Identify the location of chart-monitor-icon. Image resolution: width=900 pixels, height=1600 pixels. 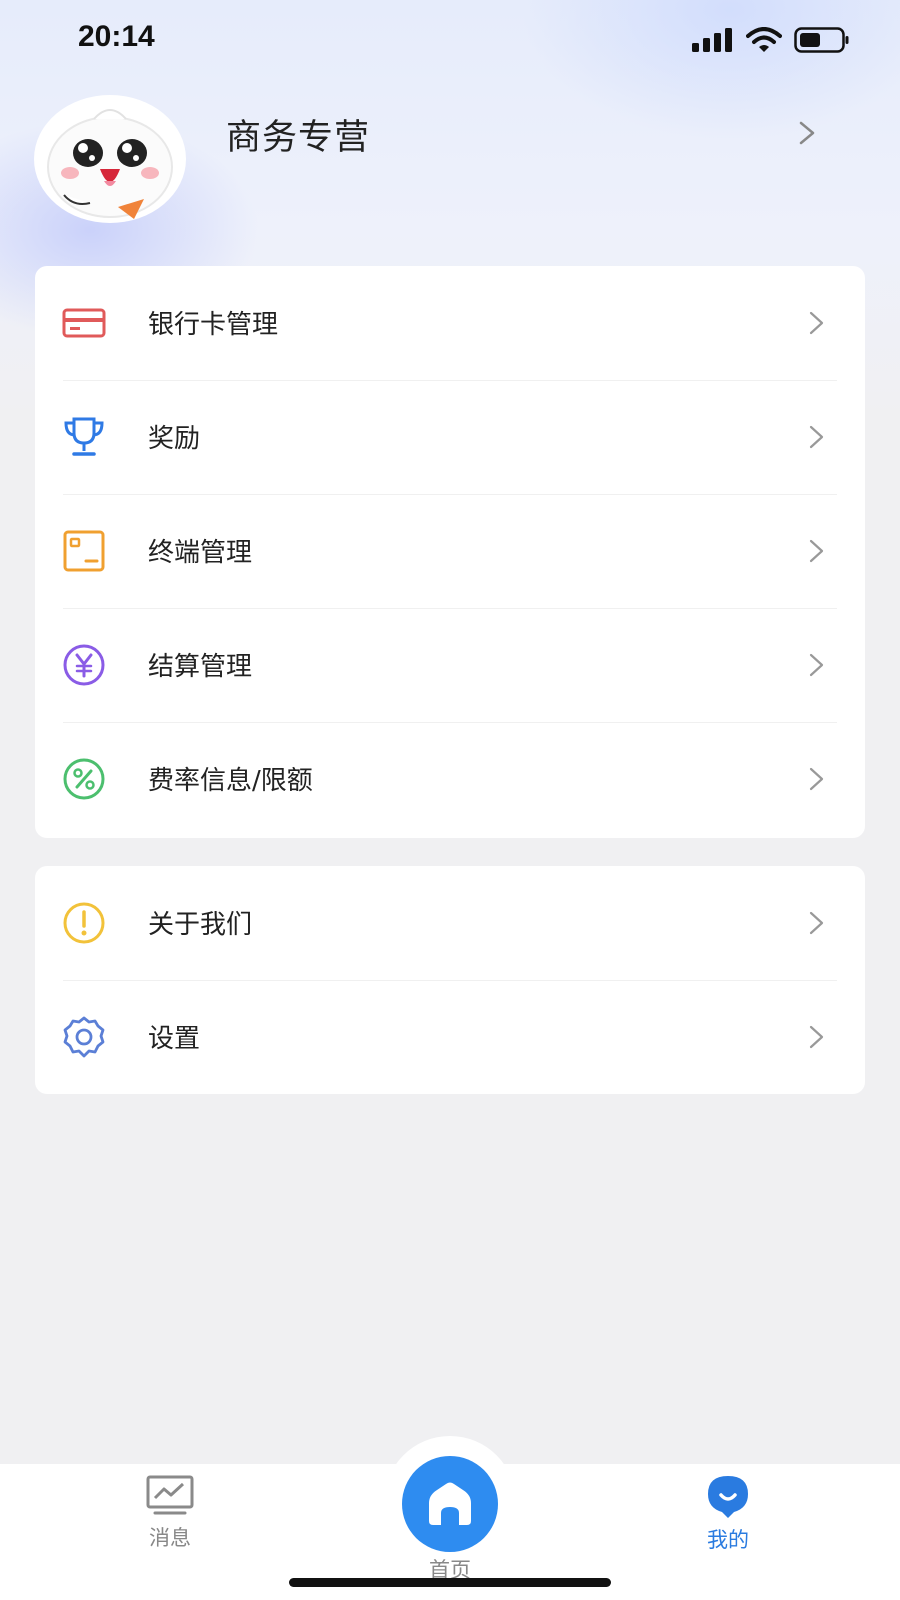
(170, 1495).